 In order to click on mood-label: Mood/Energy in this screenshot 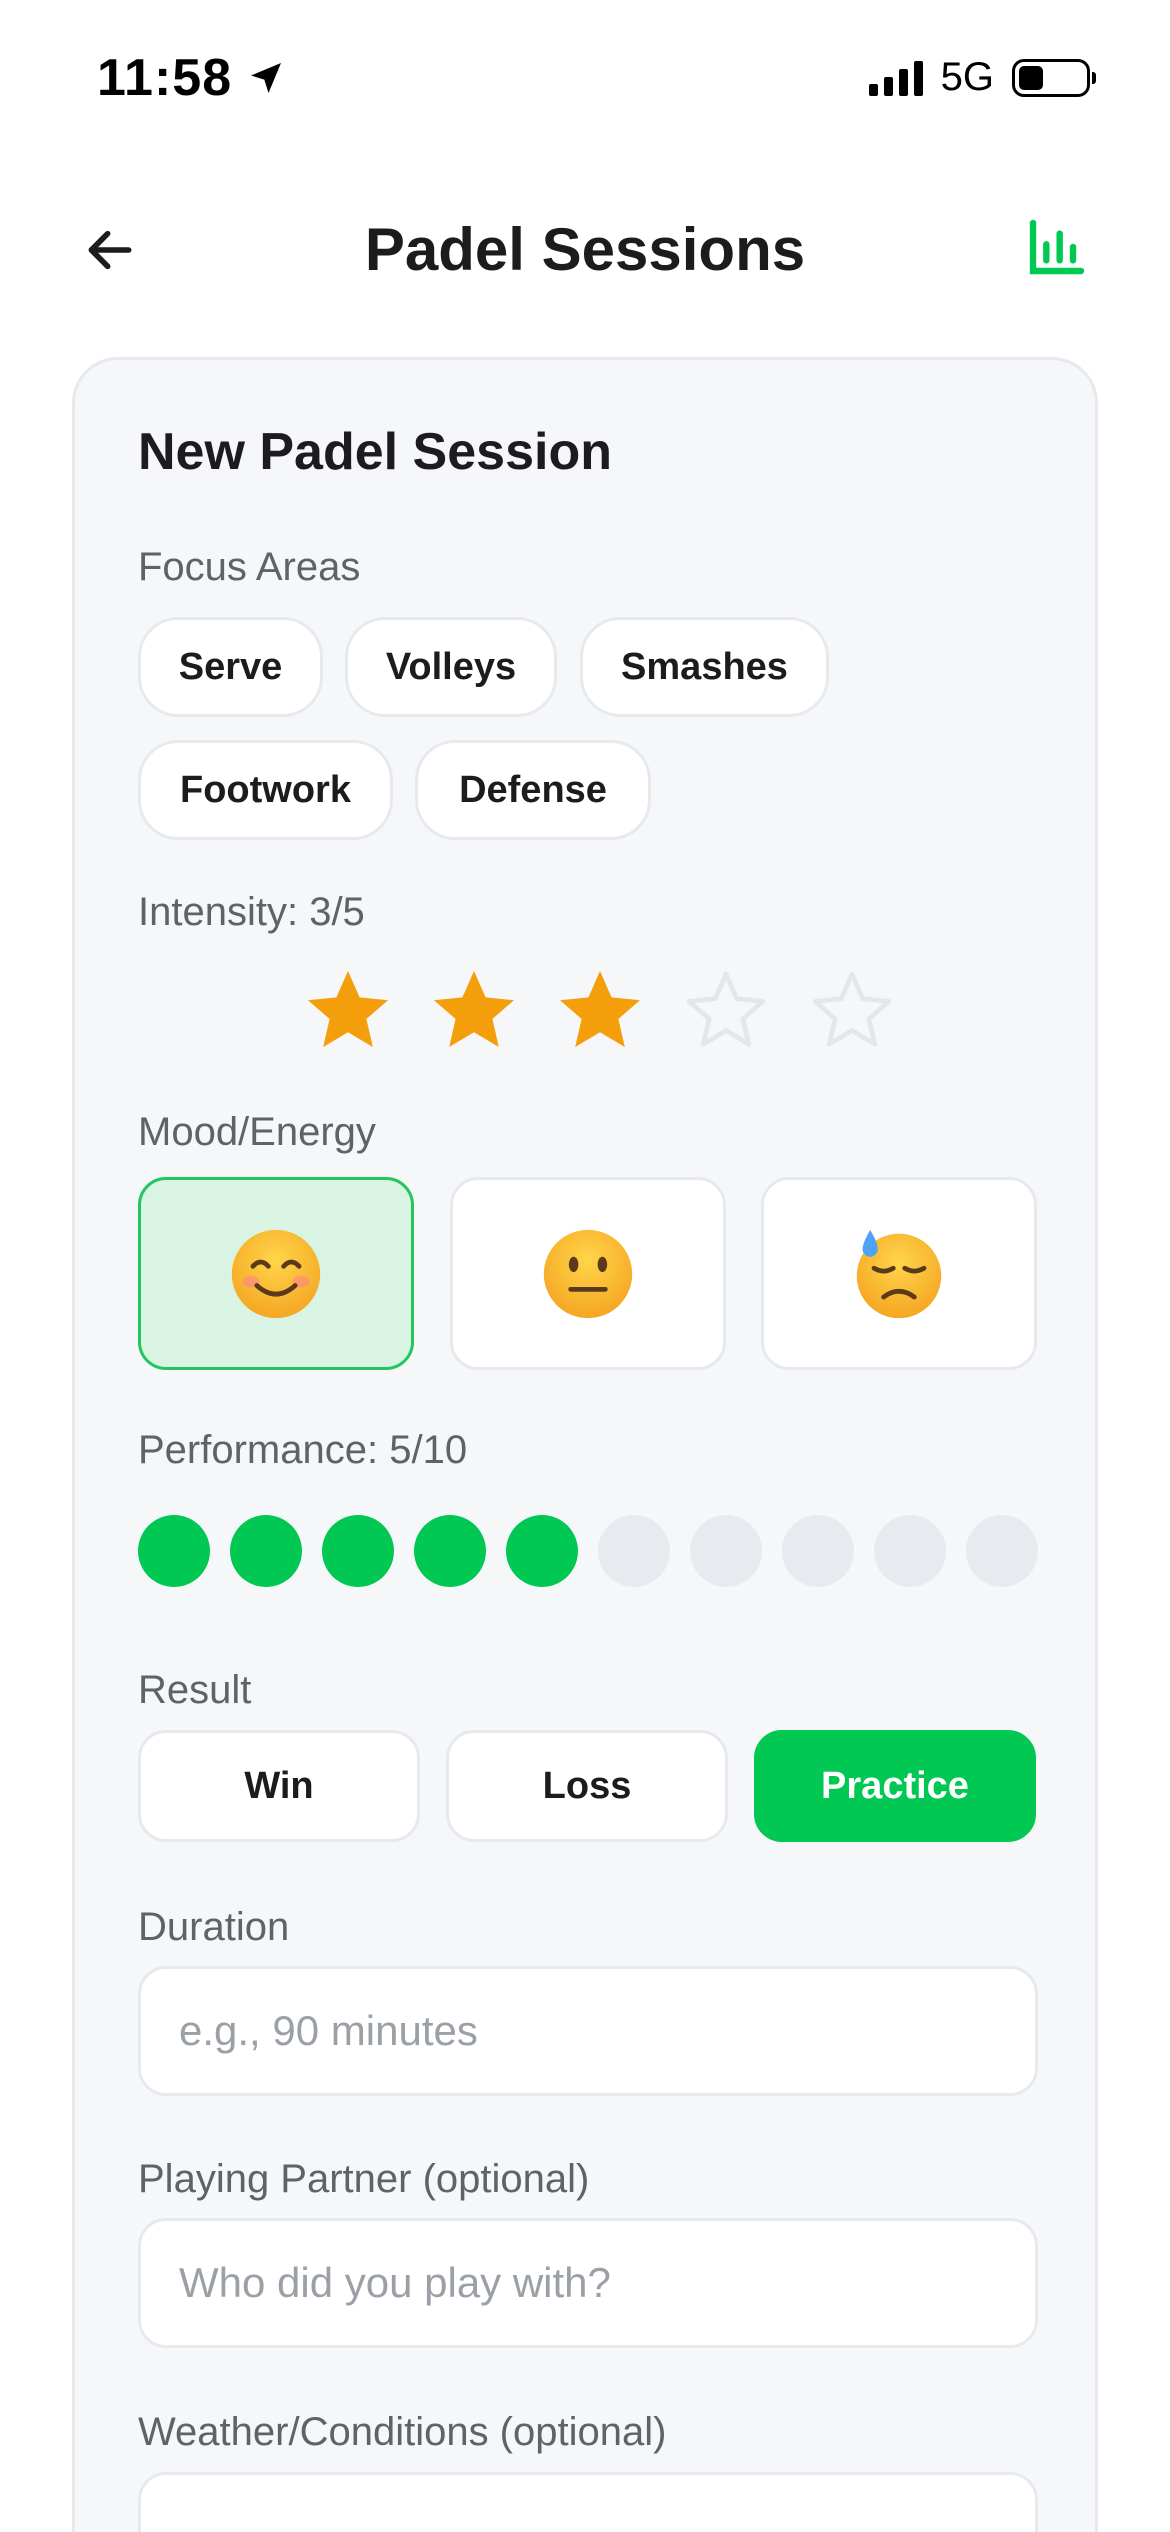, I will do `click(257, 1132)`.